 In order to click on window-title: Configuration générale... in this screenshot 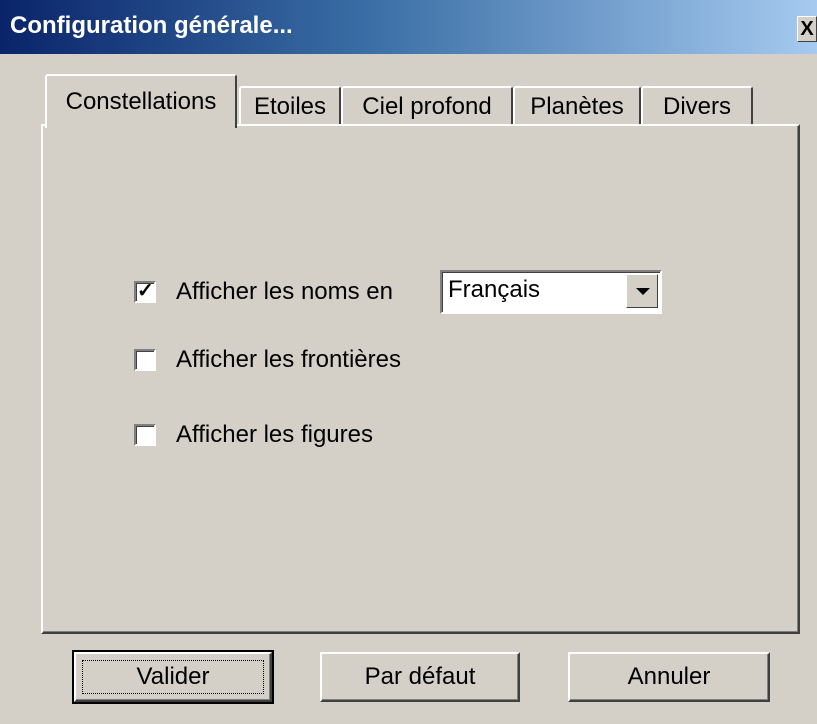, I will do `click(151, 25)`.